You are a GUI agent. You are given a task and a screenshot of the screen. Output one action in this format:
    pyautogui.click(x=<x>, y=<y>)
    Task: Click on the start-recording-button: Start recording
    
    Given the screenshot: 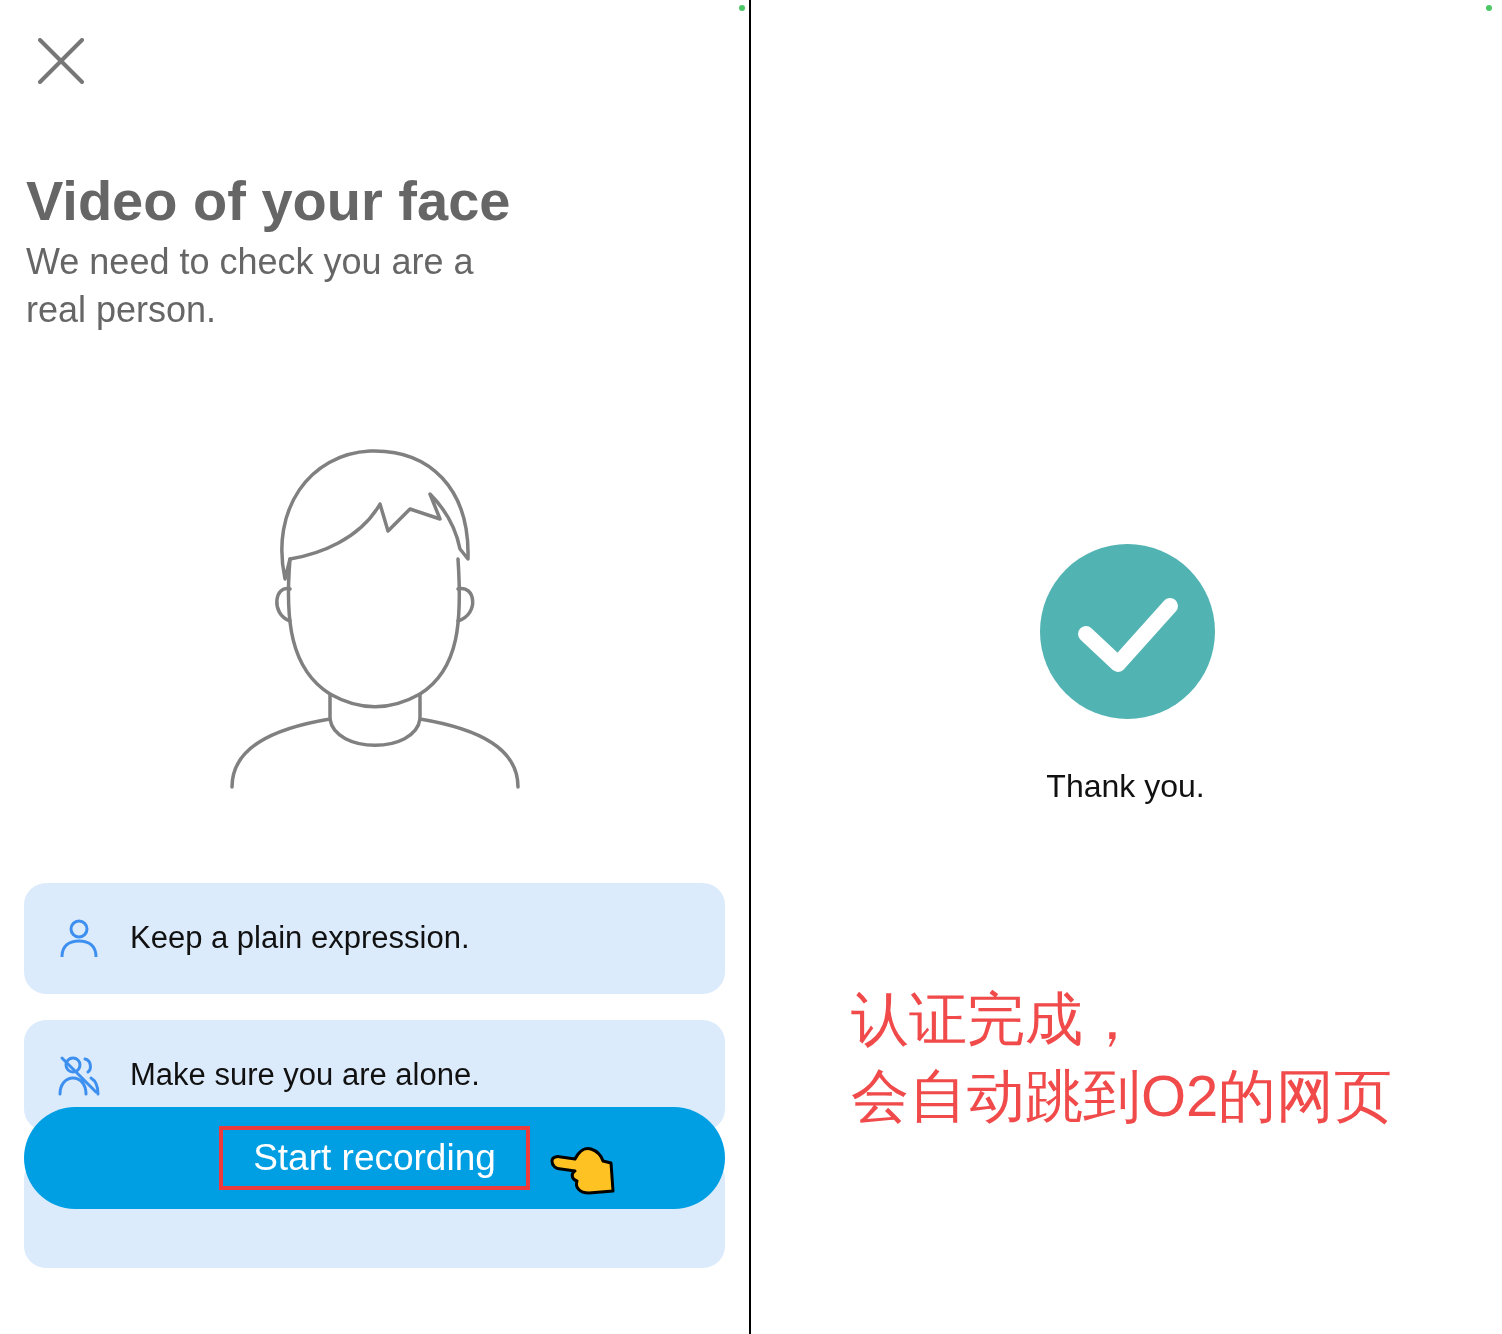 What is the action you would take?
    pyautogui.click(x=374, y=1158)
    